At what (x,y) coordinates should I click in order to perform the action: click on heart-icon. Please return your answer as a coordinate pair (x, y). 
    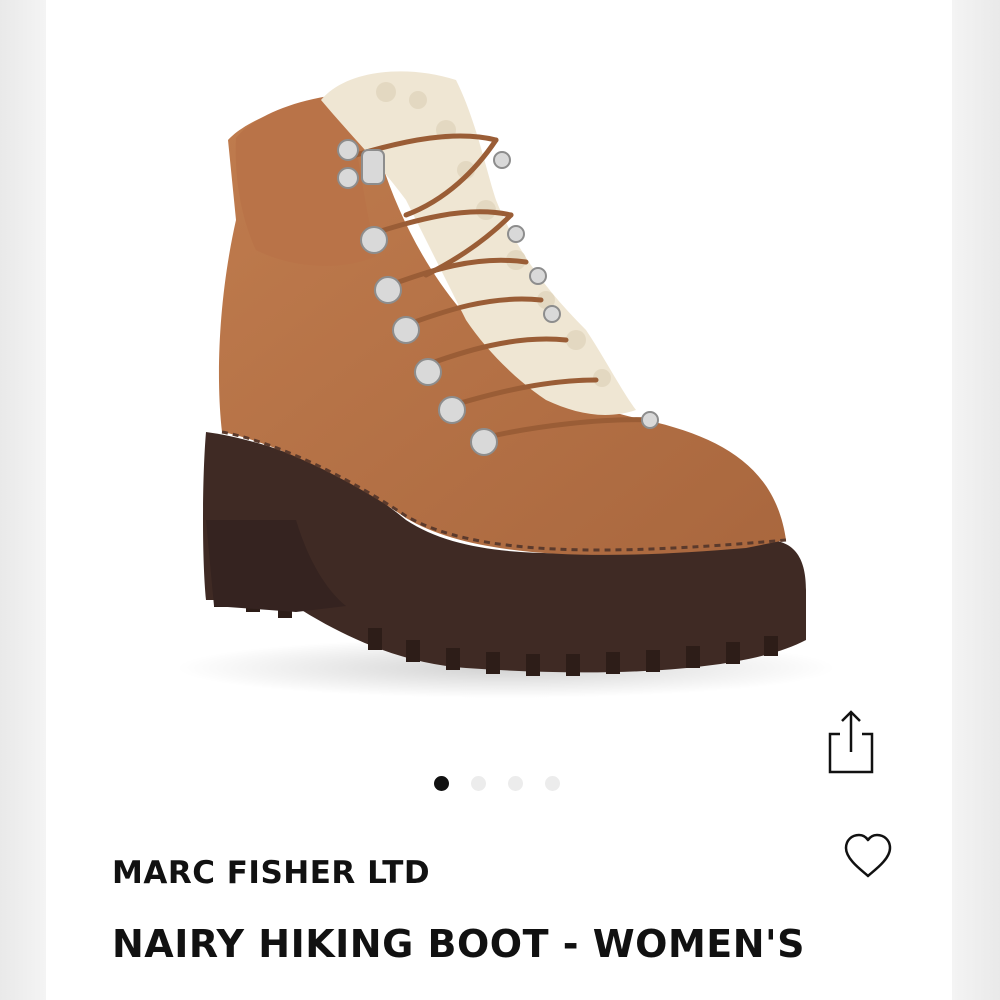
    Looking at the image, I should click on (868, 855).